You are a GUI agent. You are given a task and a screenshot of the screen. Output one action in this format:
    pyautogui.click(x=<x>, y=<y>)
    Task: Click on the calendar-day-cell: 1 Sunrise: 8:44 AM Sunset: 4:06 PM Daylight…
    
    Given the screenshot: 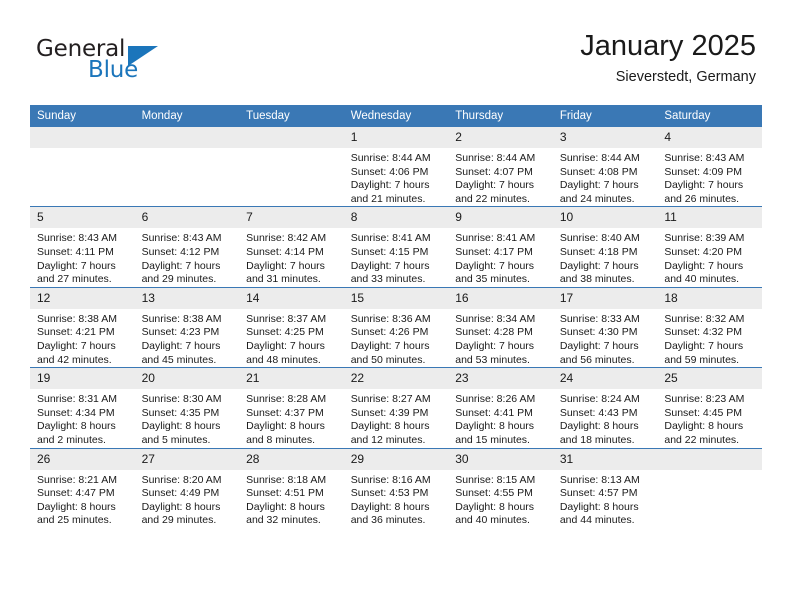 What is the action you would take?
    pyautogui.click(x=396, y=167)
    